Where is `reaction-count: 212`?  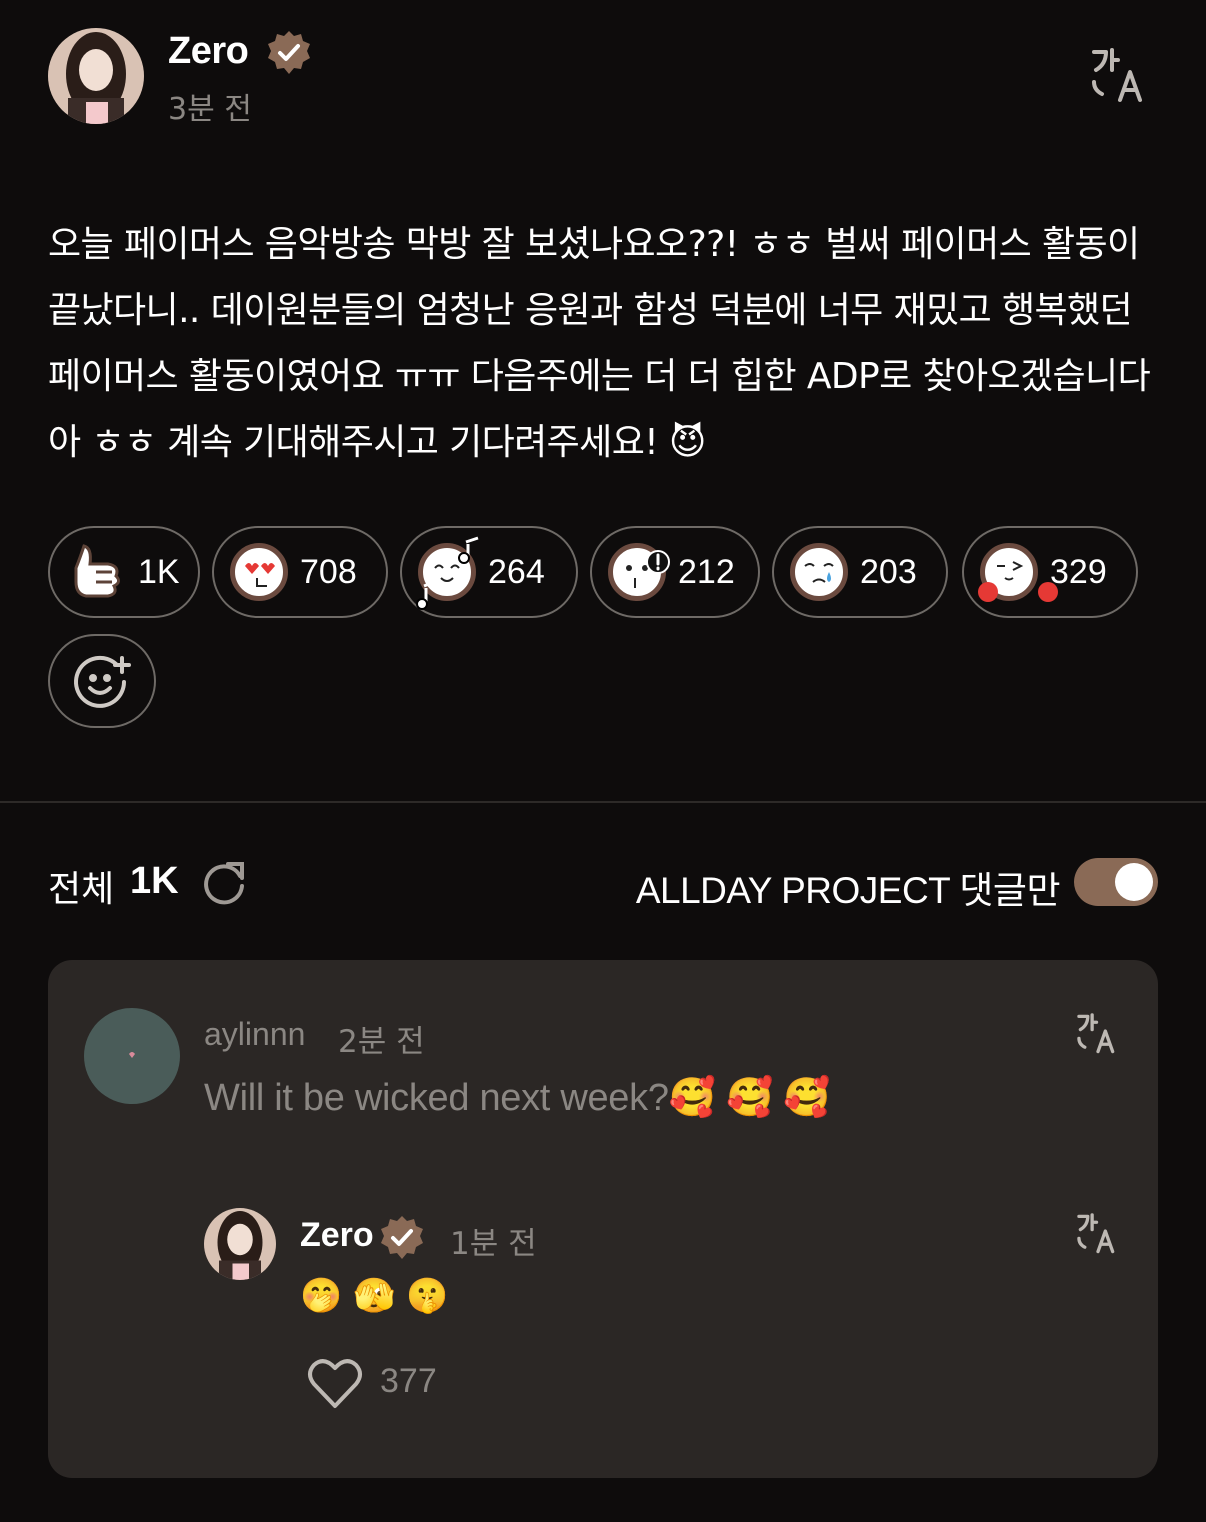 reaction-count: 212 is located at coordinates (706, 571).